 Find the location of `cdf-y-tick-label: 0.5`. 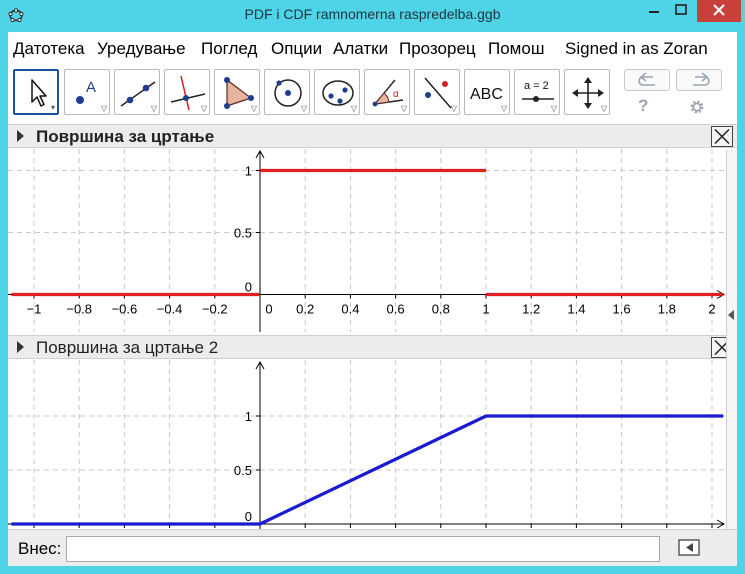

cdf-y-tick-label: 0.5 is located at coordinates (243, 470).